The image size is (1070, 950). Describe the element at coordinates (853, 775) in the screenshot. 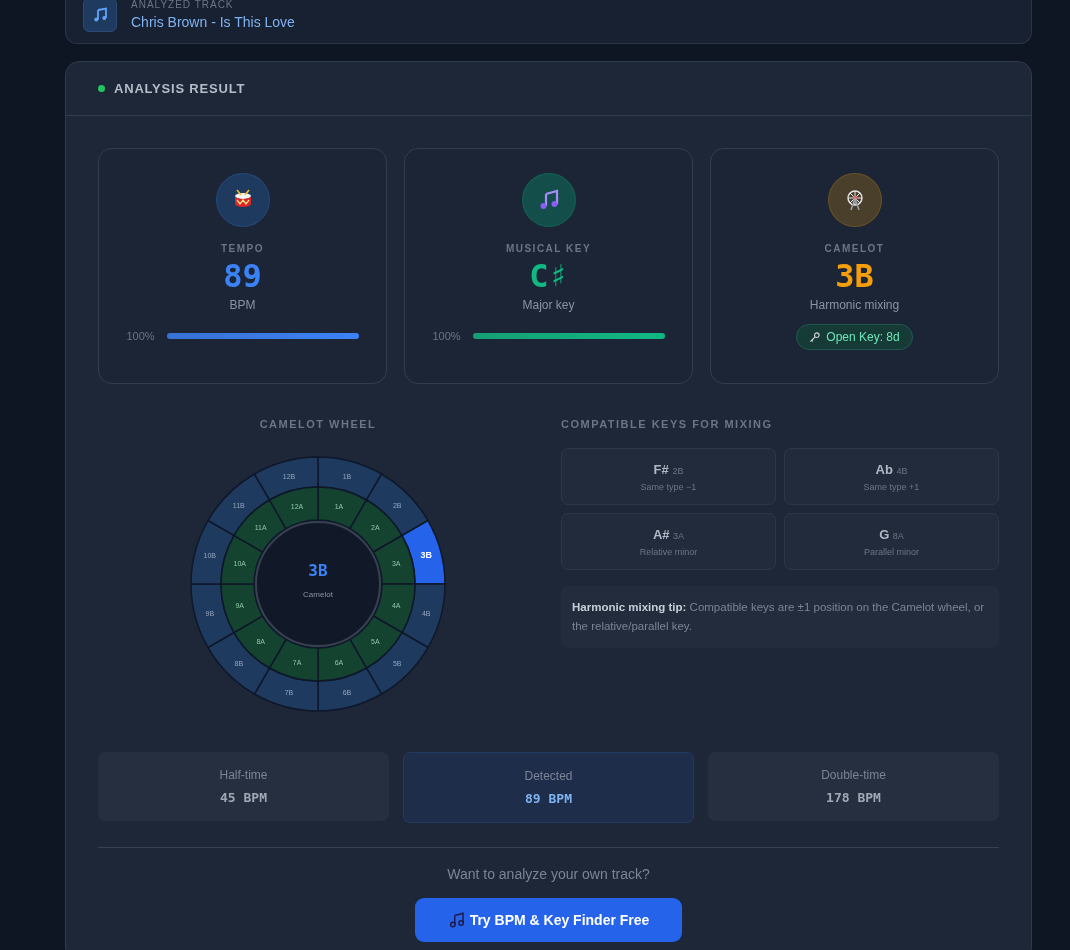

I see `variant-label: Double-time` at that location.